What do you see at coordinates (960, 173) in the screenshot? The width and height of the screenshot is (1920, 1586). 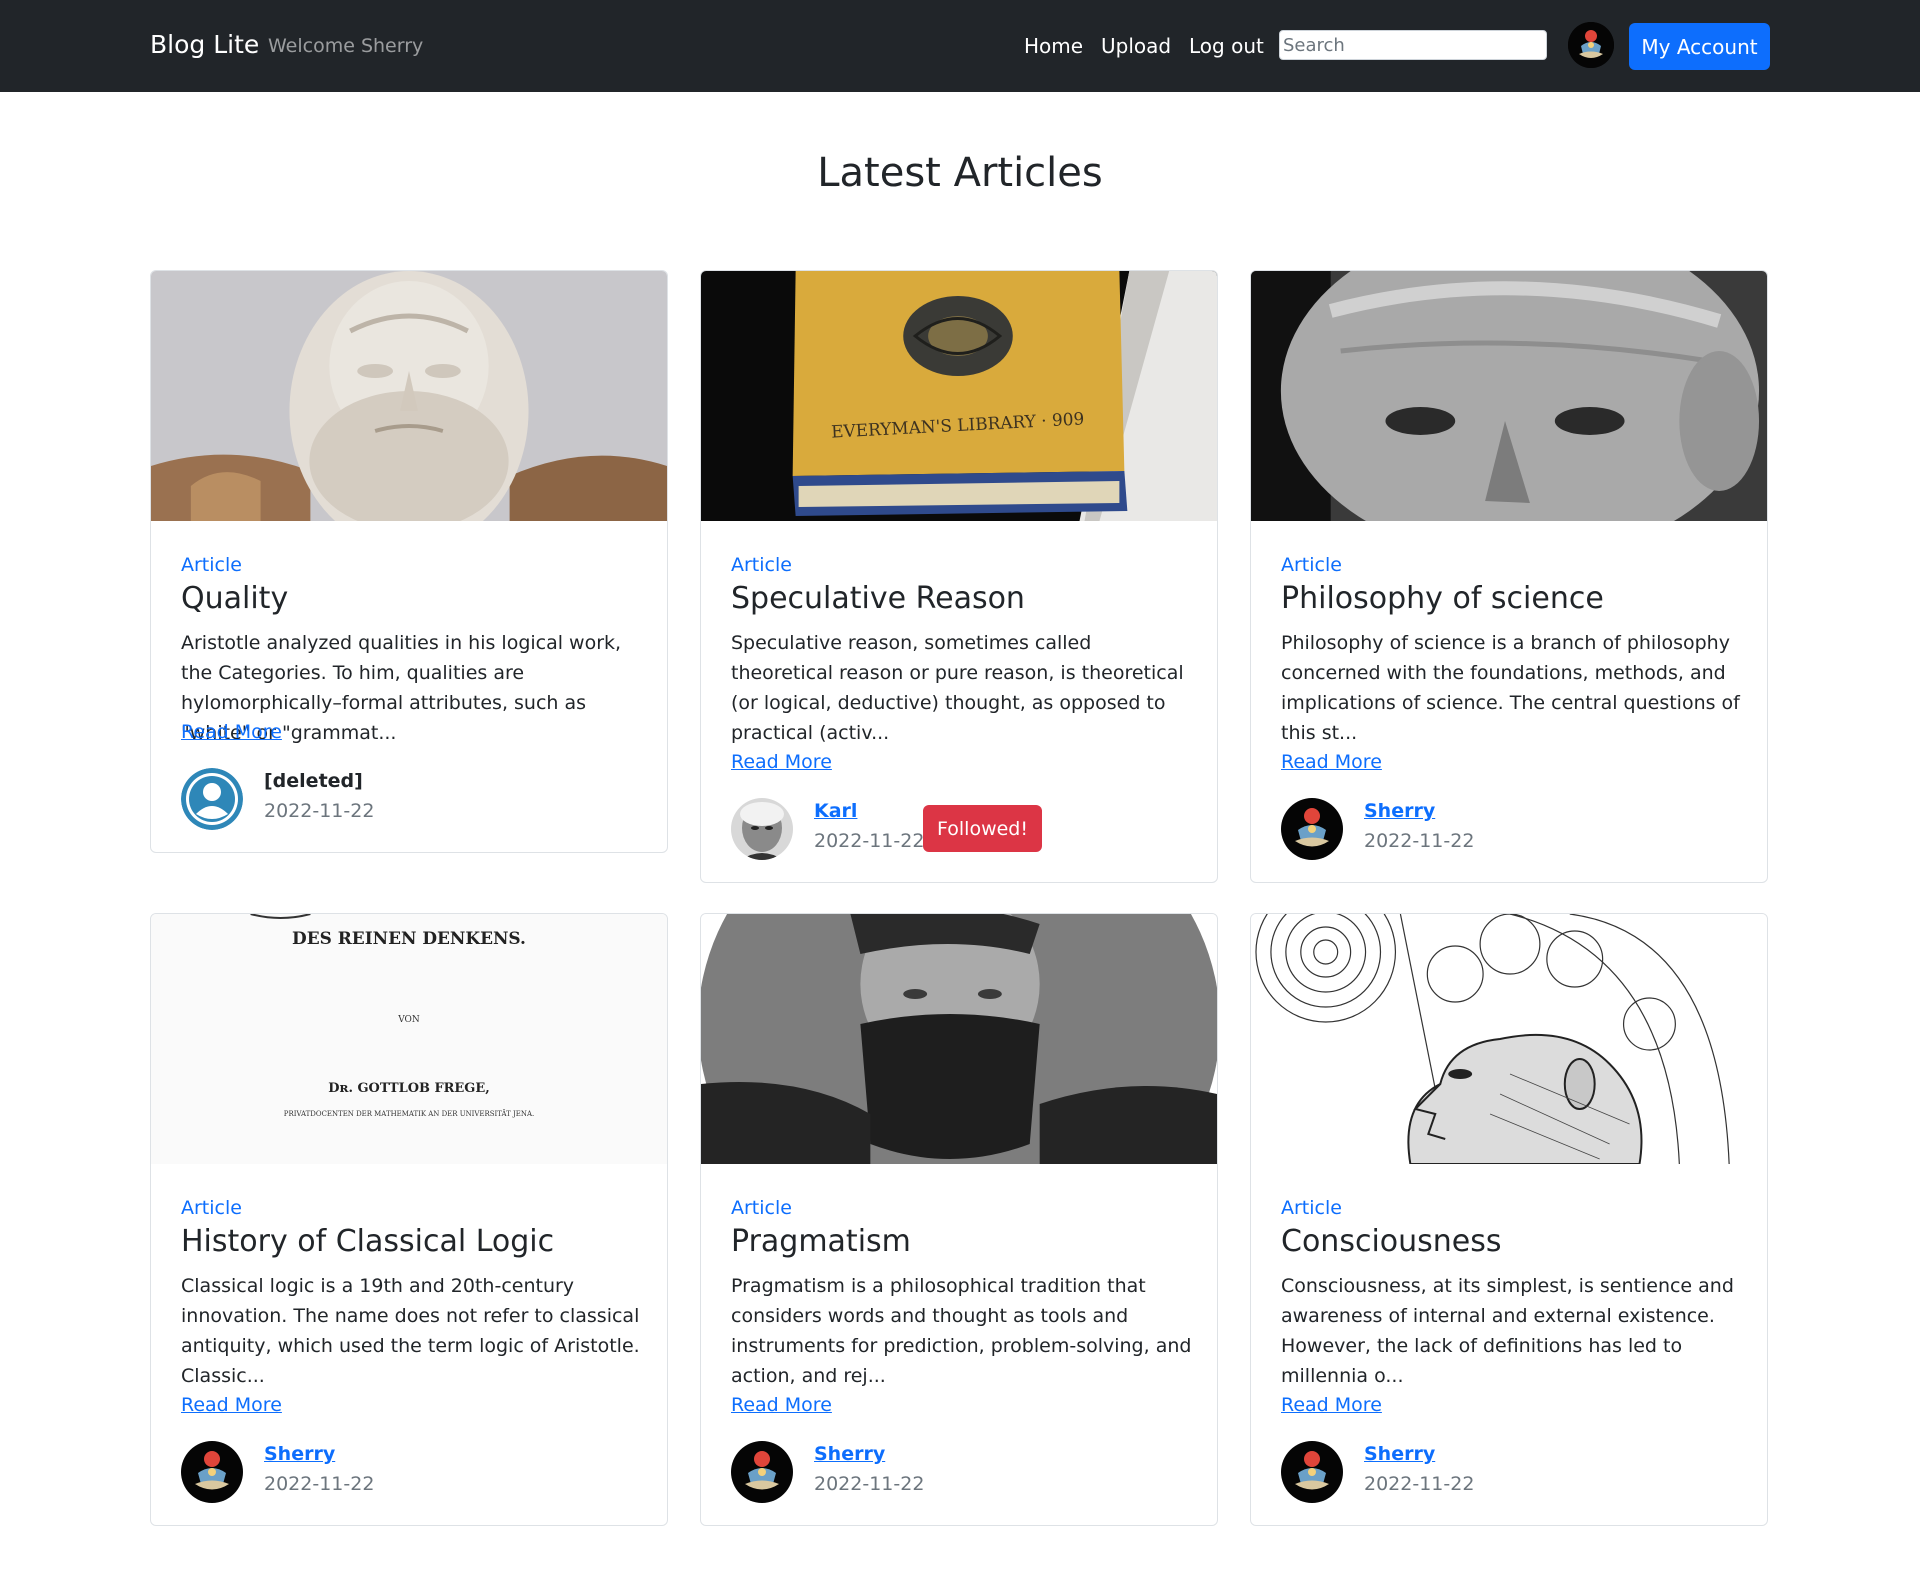 I see `page-title: Latest Articles` at bounding box center [960, 173].